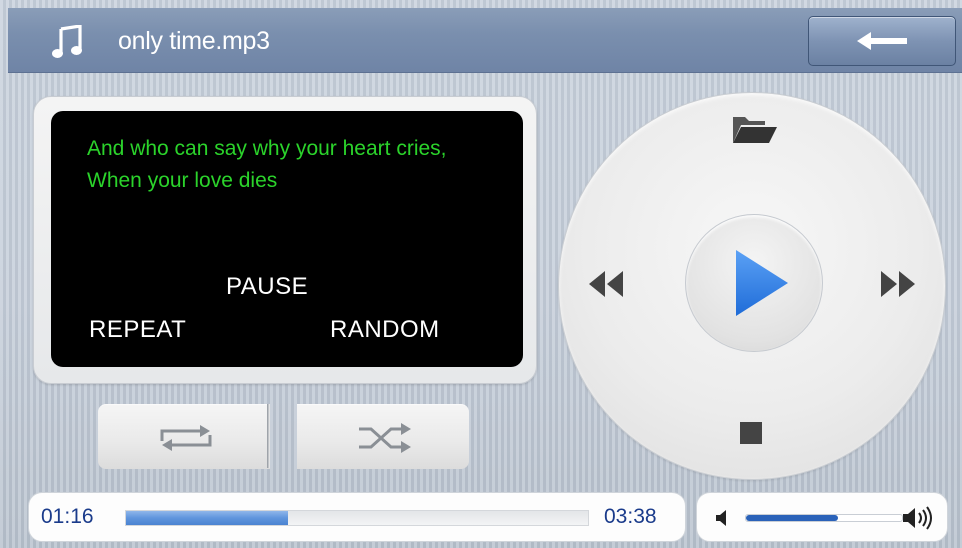 This screenshot has height=548, width=962. Describe the element at coordinates (762, 283) in the screenshot. I see `play-icon` at that location.